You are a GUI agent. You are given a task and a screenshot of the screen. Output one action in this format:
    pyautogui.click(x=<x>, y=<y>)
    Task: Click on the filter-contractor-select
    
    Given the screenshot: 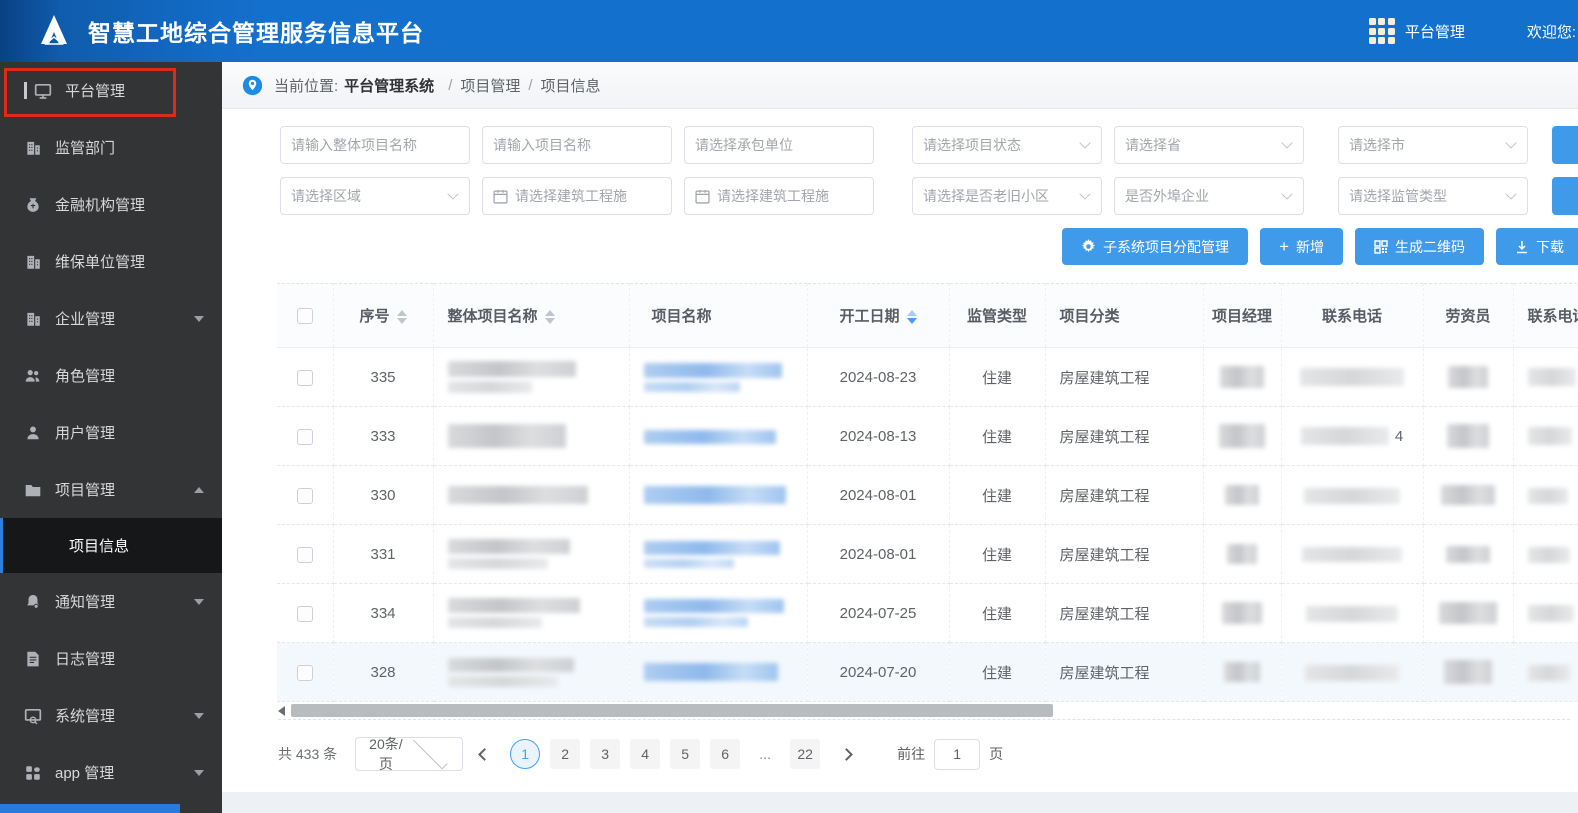 What is the action you would take?
    pyautogui.click(x=779, y=145)
    